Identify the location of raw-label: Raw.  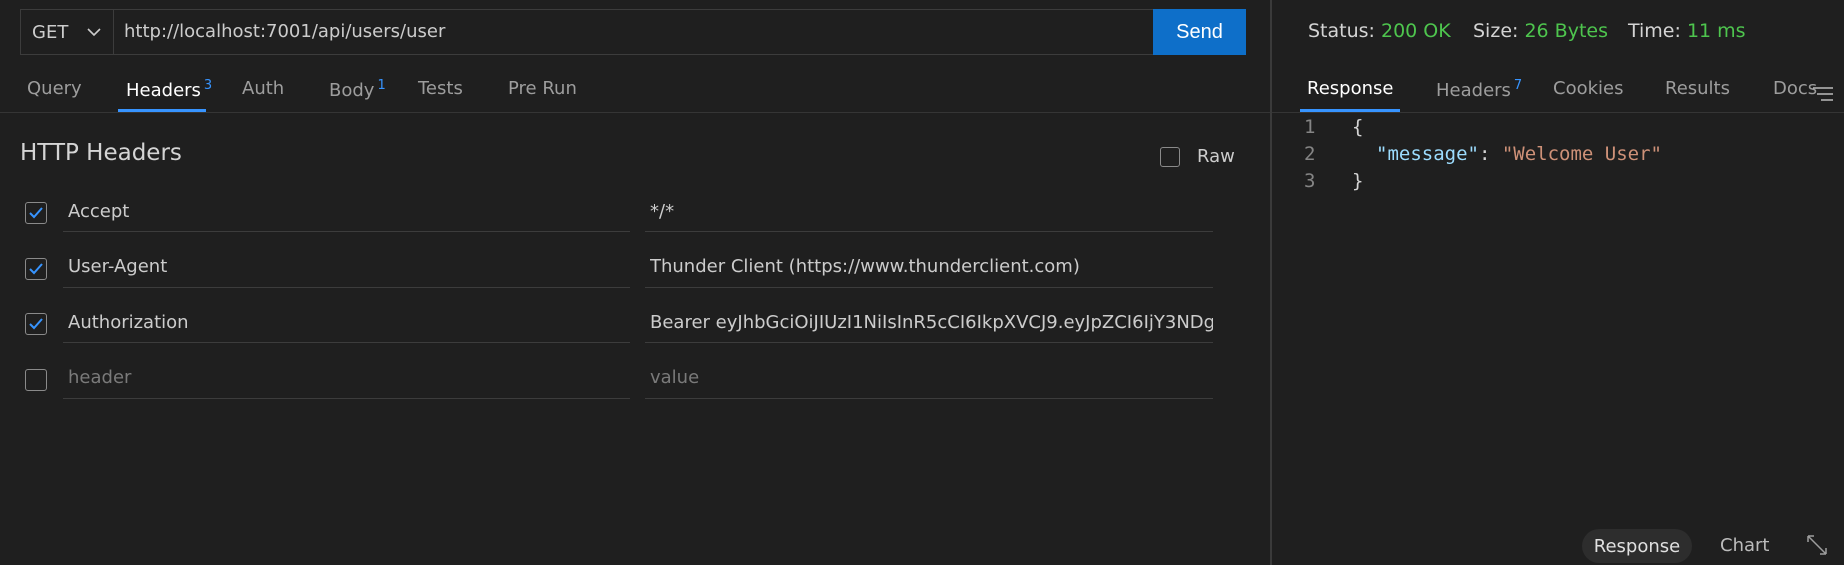
(1216, 156).